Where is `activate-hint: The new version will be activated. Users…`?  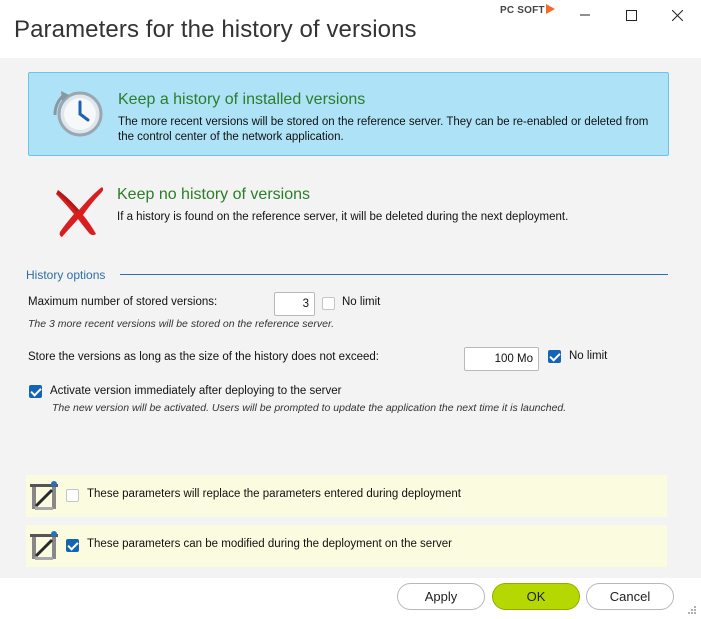
activate-hint: The new version will be activated. Users… is located at coordinates (309, 408).